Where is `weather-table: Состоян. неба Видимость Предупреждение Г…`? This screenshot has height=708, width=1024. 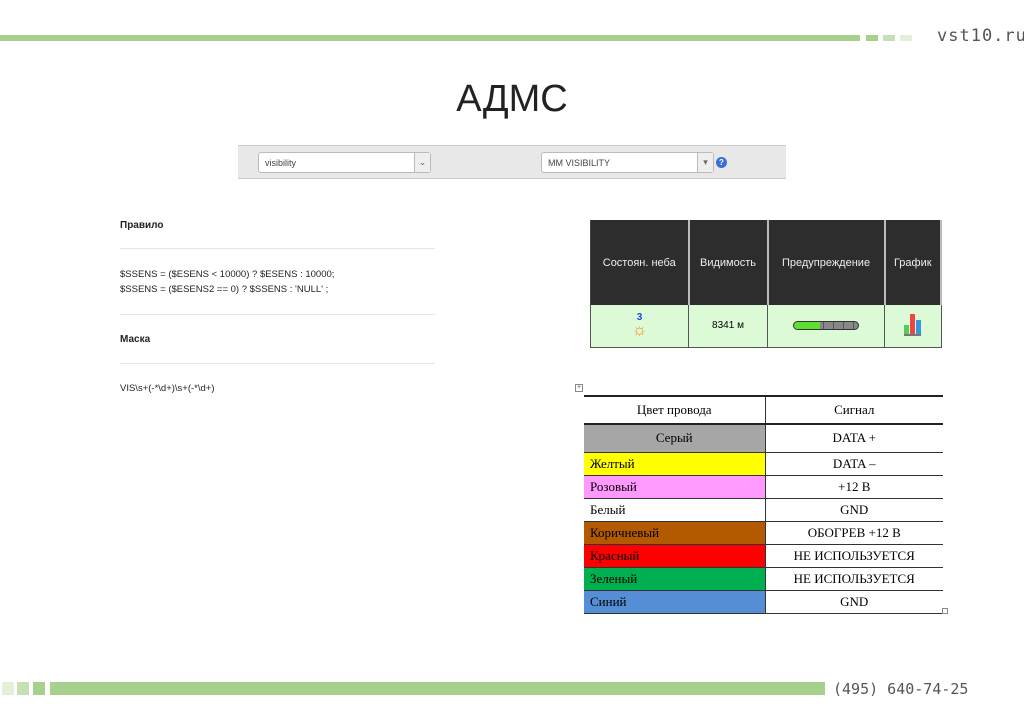
weather-table: Состоян. неба Видимость Предупреждение Г… is located at coordinates (766, 284).